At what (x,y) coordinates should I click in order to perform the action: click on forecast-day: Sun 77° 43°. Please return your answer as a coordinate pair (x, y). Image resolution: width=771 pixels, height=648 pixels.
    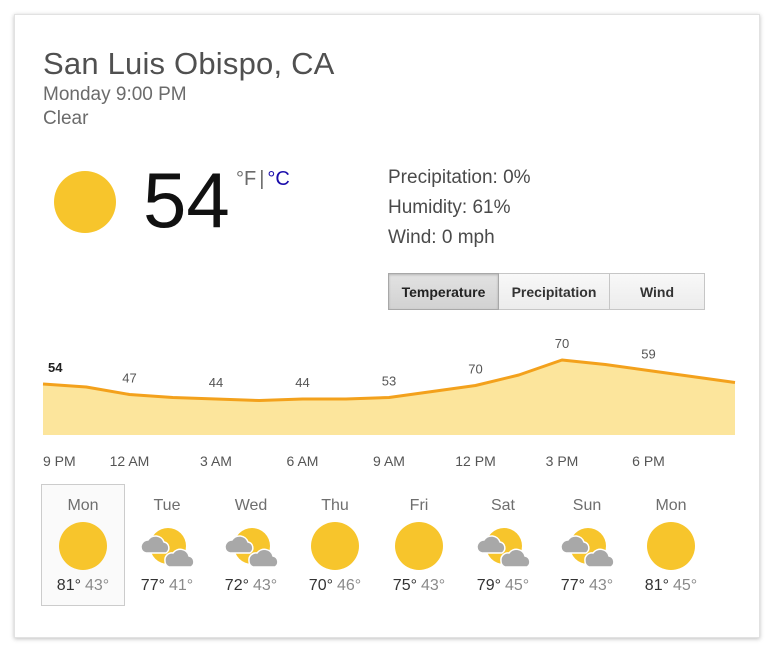
    Looking at the image, I should click on (587, 545).